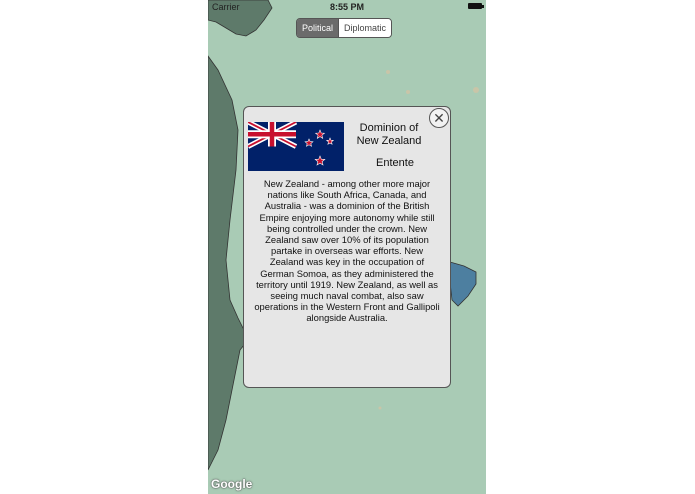  What do you see at coordinates (231, 484) in the screenshot?
I see `google-logo: Google` at bounding box center [231, 484].